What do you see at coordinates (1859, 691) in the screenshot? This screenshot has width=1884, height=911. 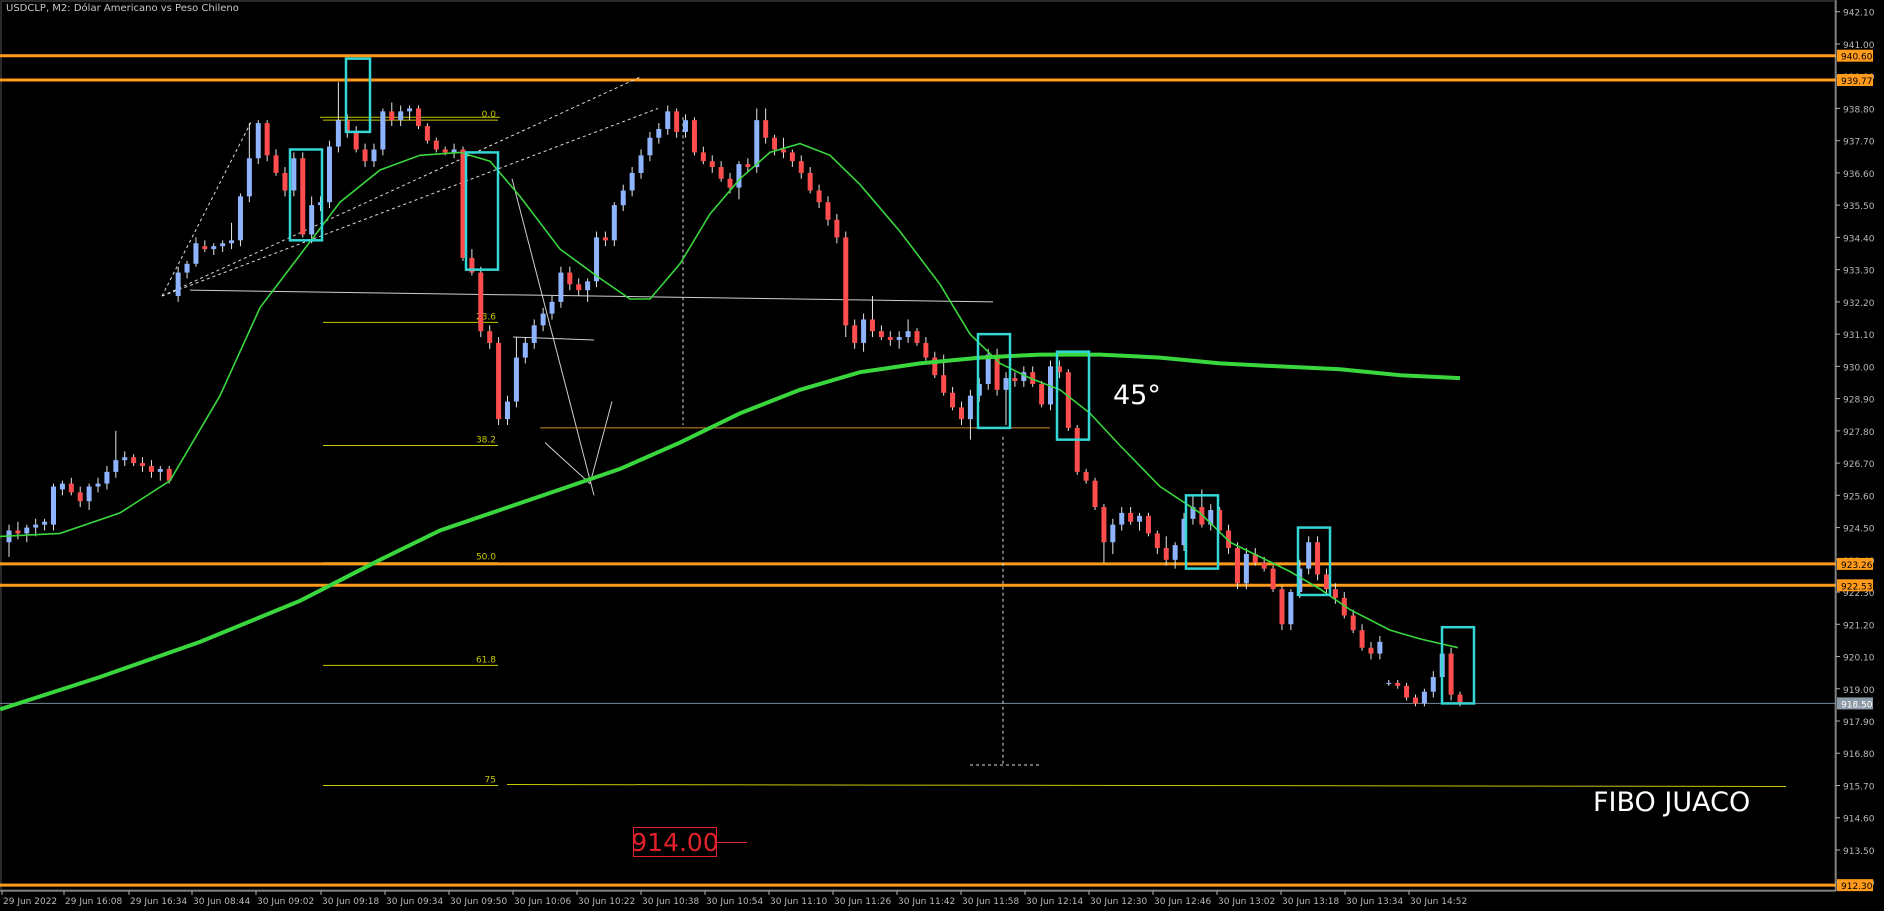 I see `price-label-21: 919.00` at bounding box center [1859, 691].